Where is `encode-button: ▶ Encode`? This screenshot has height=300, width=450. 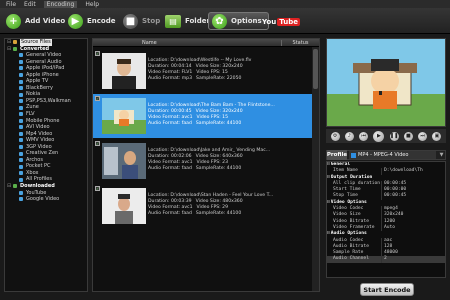
encode-button: ▶ Encode is located at coordinates (91, 21).